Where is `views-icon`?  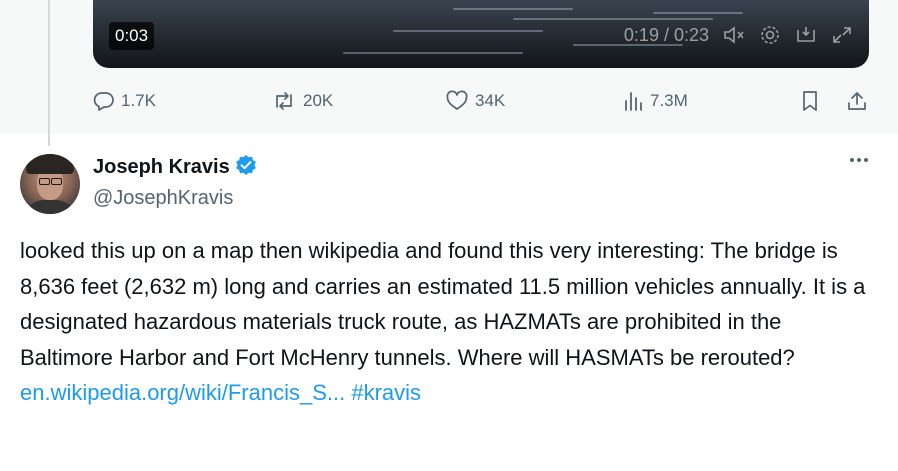
views-icon is located at coordinates (633, 101).